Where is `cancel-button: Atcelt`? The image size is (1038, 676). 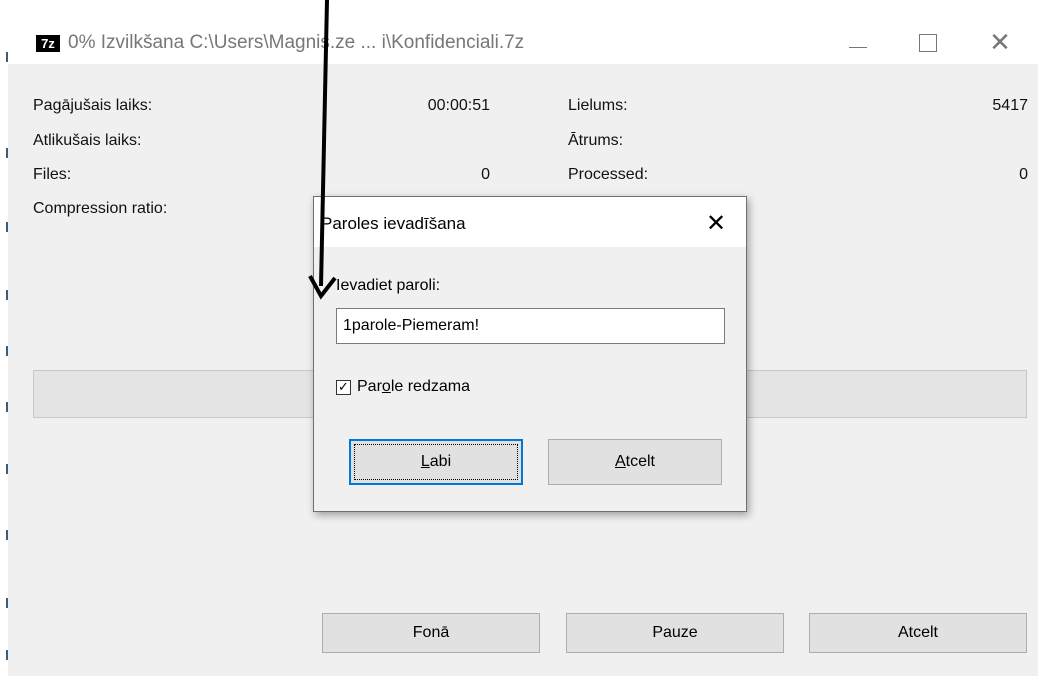 cancel-button: Atcelt is located at coordinates (918, 633).